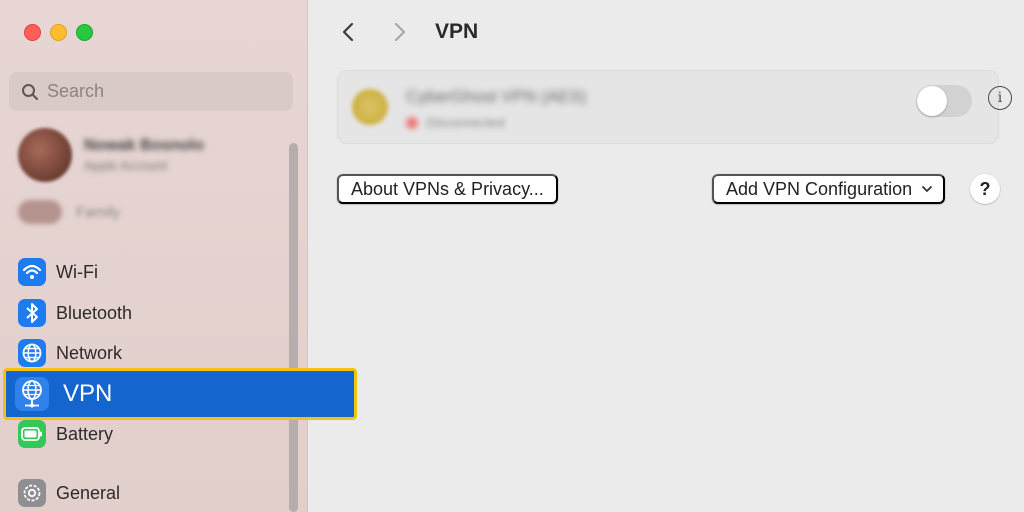 Image resolution: width=1024 pixels, height=512 pixels. I want to click on sidebar-item-general: General, so click(69, 493).